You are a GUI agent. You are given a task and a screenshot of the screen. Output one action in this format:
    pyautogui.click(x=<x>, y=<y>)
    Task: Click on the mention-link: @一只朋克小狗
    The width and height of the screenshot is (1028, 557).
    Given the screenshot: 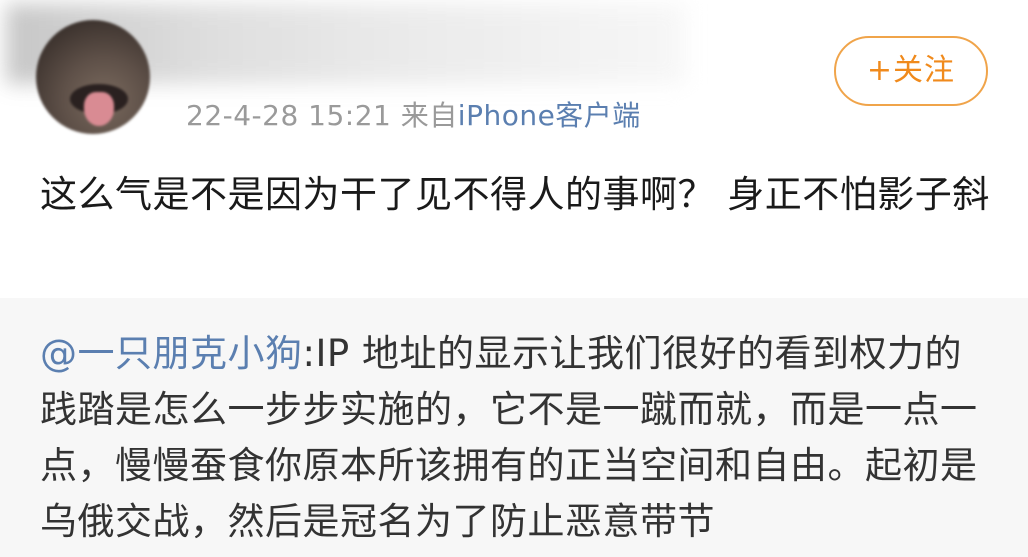 What is the action you would take?
    pyautogui.click(x=171, y=353)
    